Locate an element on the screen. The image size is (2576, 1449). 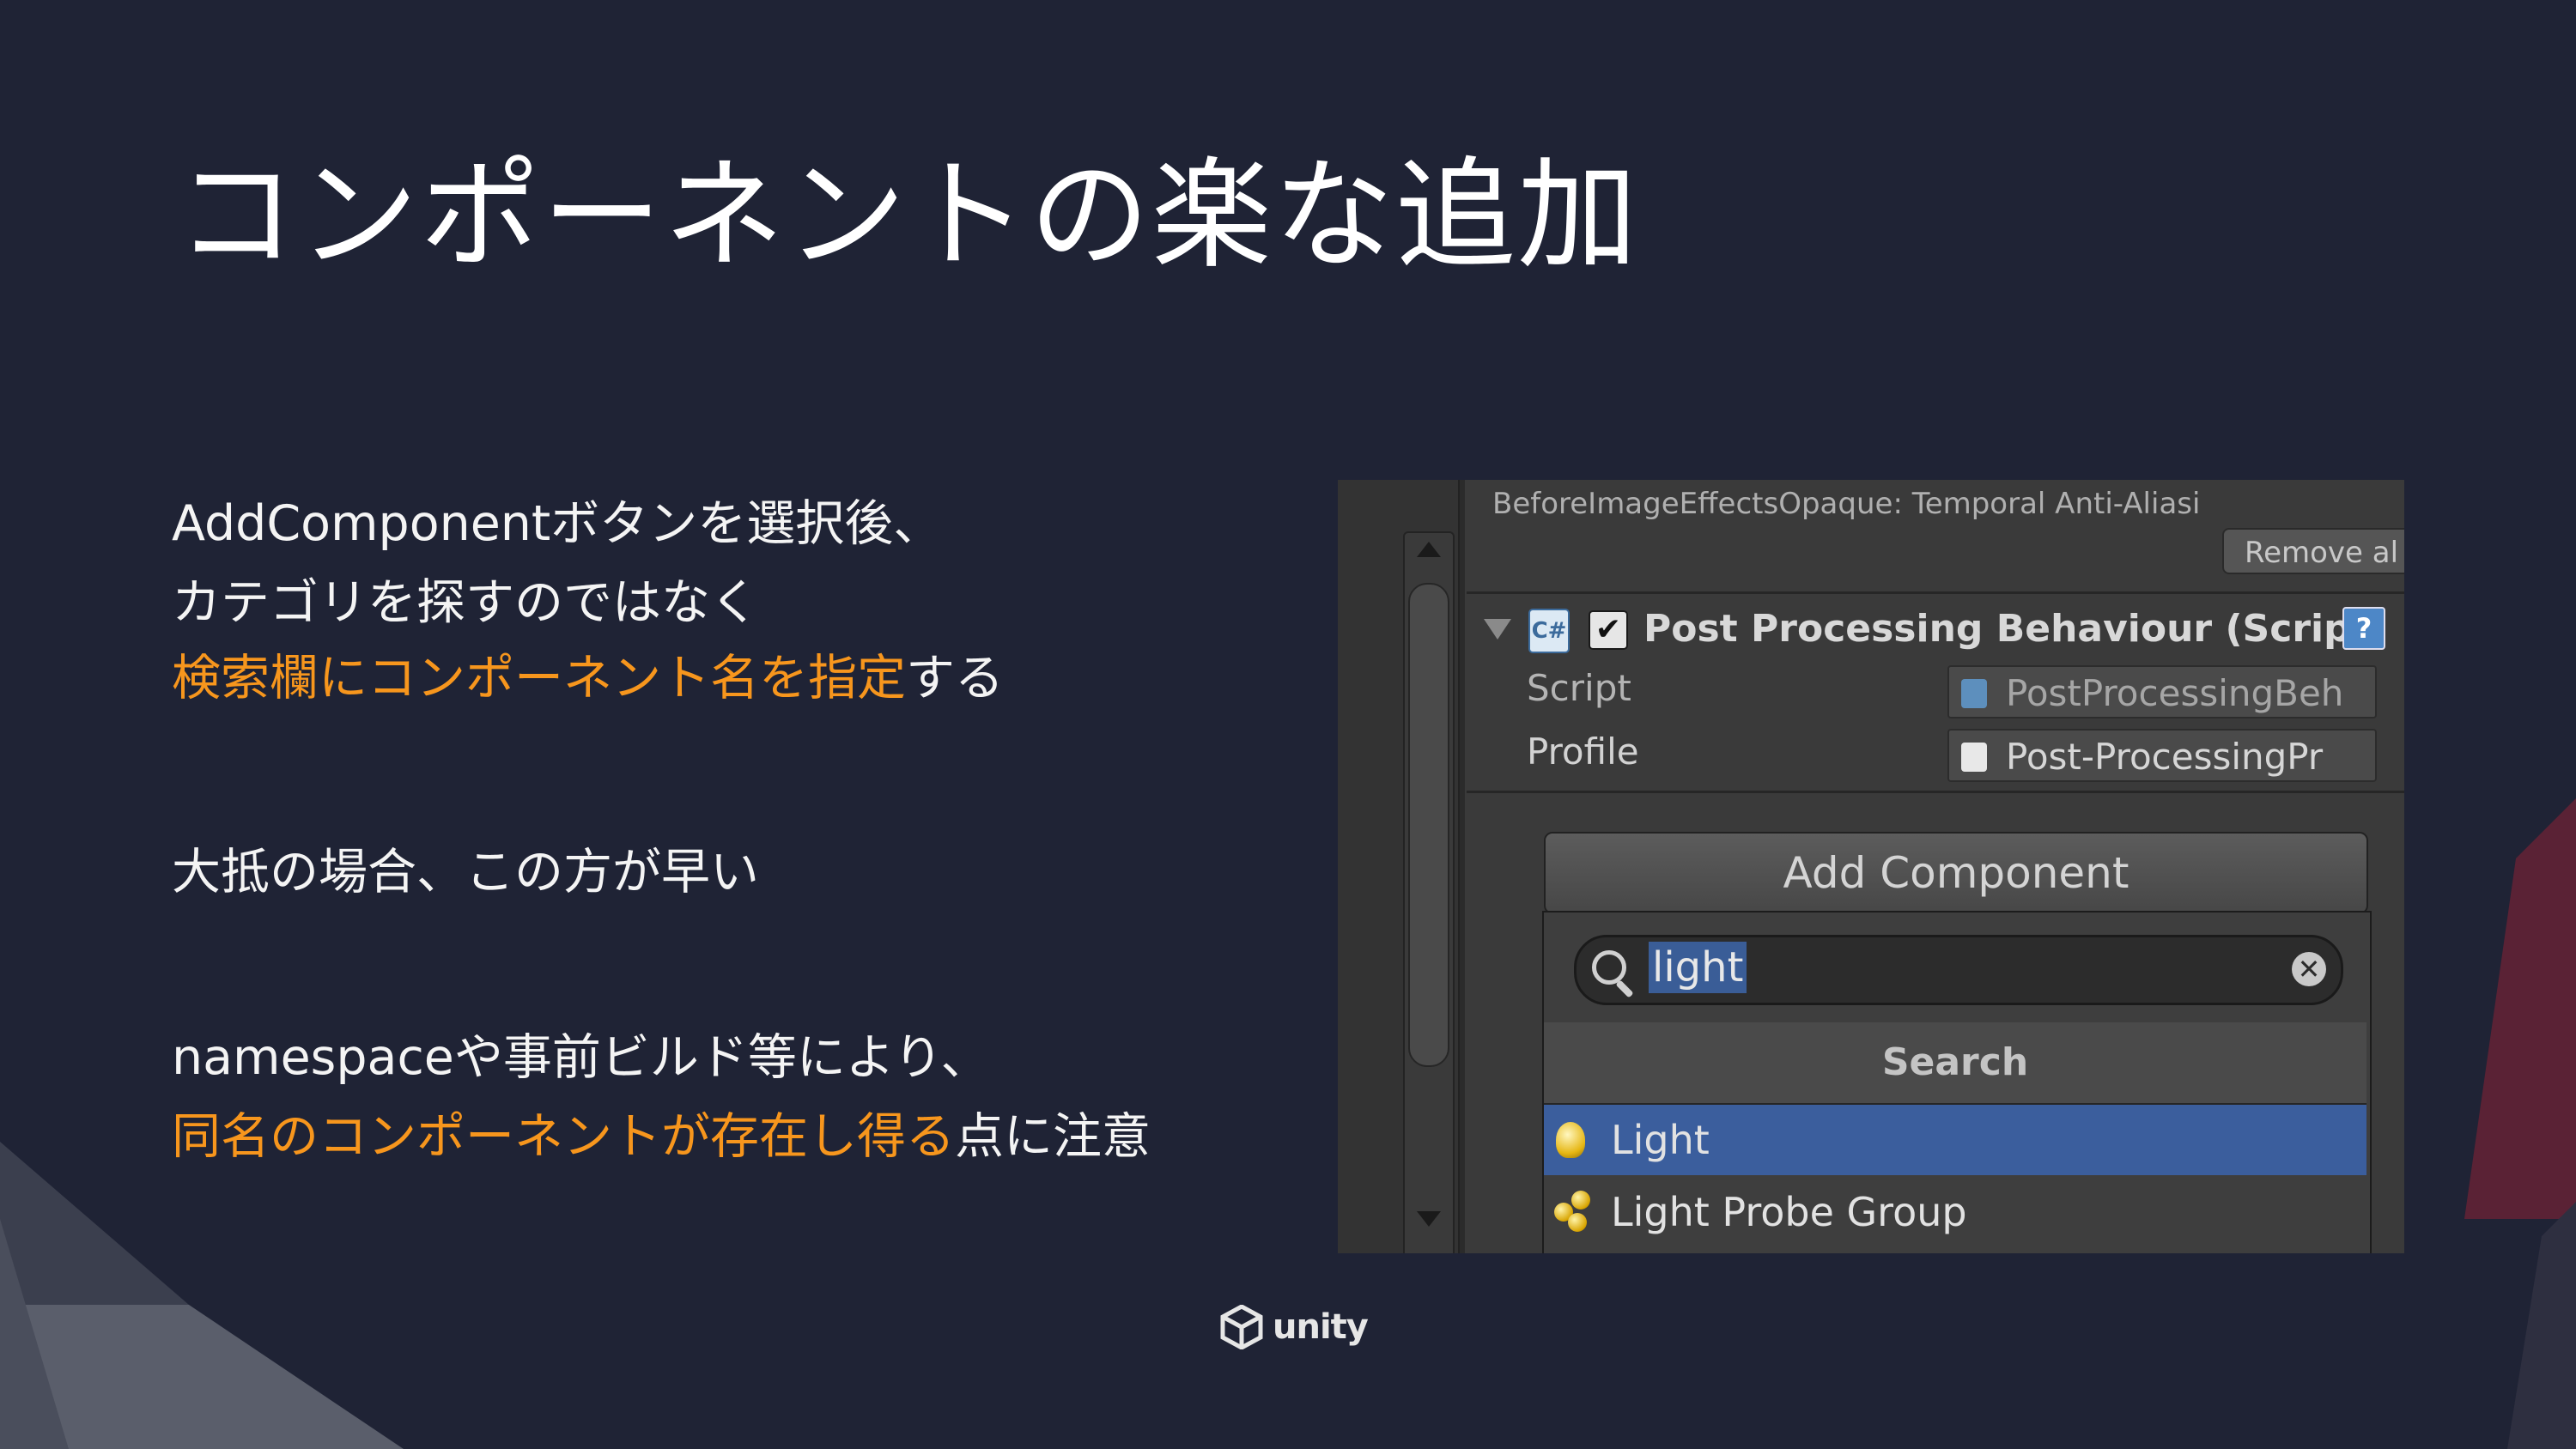
add-component-button: Add Component is located at coordinates (1956, 873).